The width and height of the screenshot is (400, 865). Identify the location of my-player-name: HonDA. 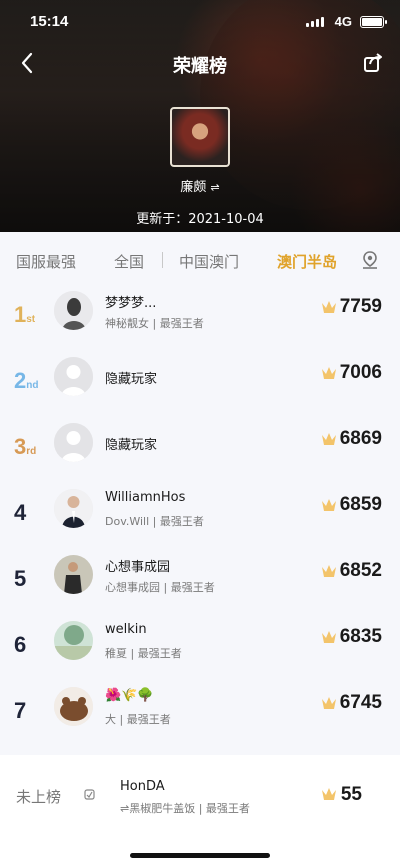
(142, 786).